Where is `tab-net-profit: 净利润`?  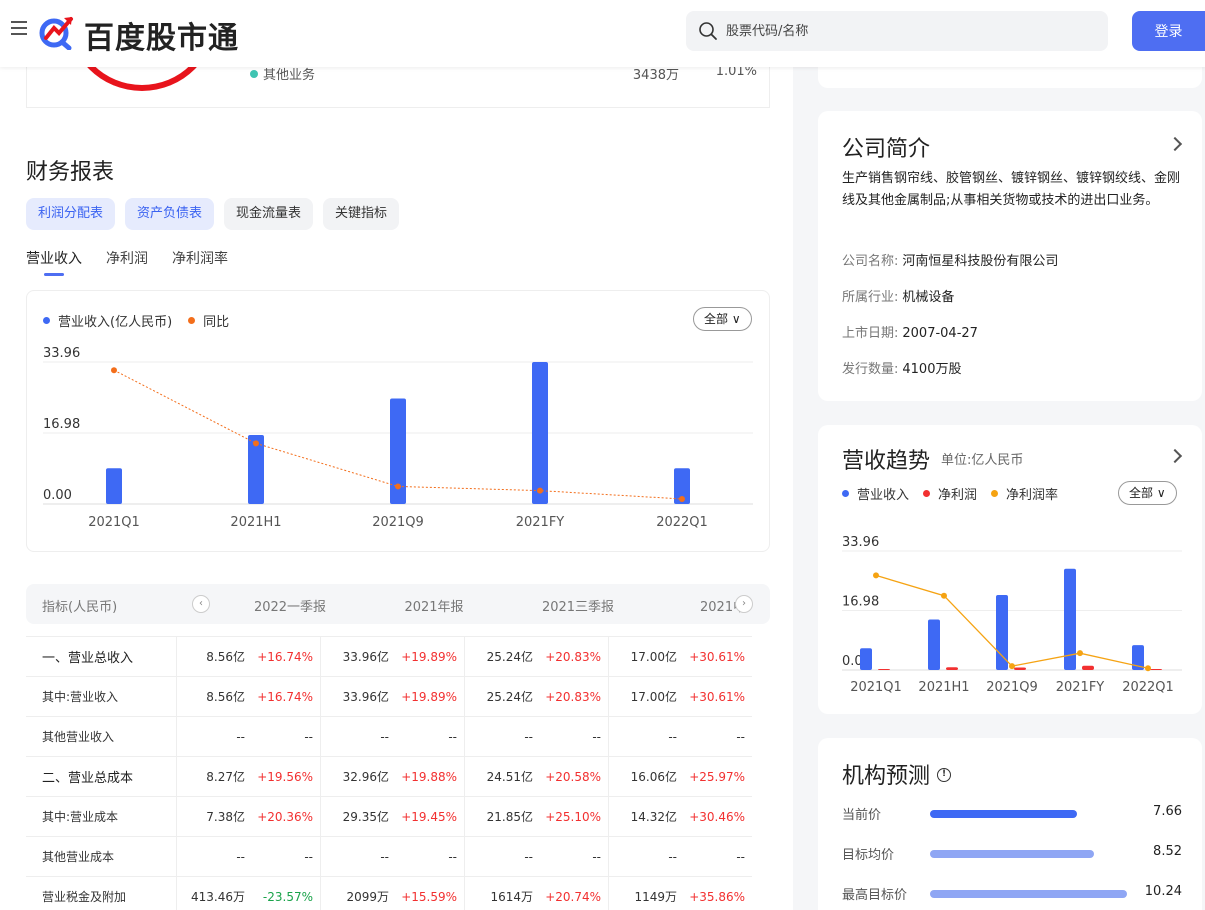
tab-net-profit: 净利润 is located at coordinates (127, 262).